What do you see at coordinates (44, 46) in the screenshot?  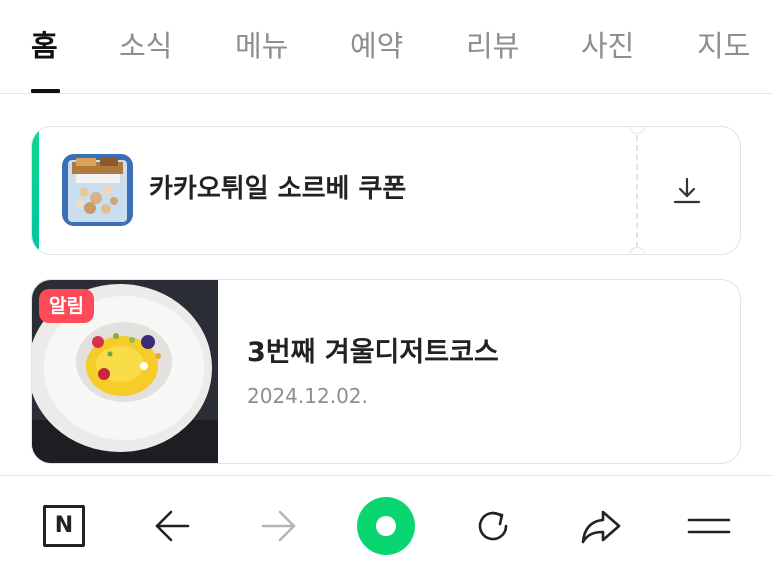 I see `tab-home: 홈` at bounding box center [44, 46].